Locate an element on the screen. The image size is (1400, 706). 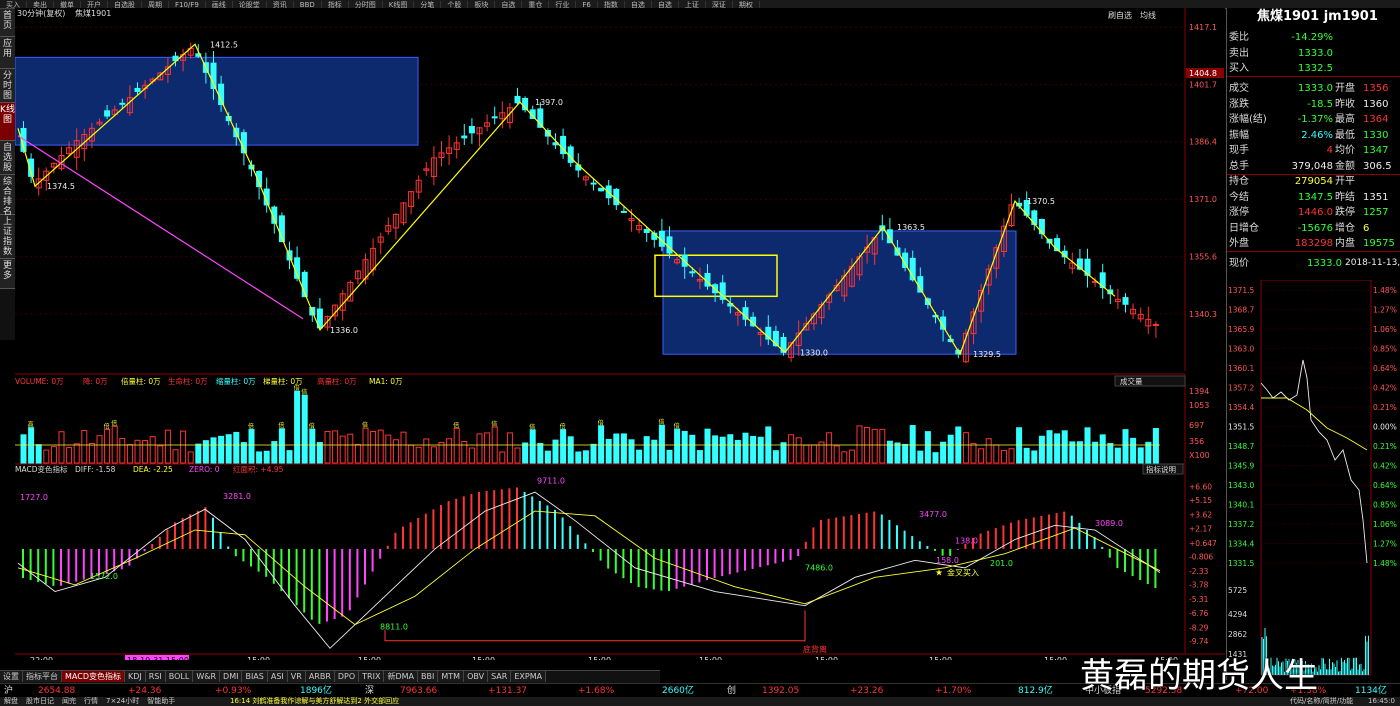
news-ticker: 16:14 刘鹤准备我作谅解与美方舒解达到2 外交部回应 is located at coordinates (314, 701).